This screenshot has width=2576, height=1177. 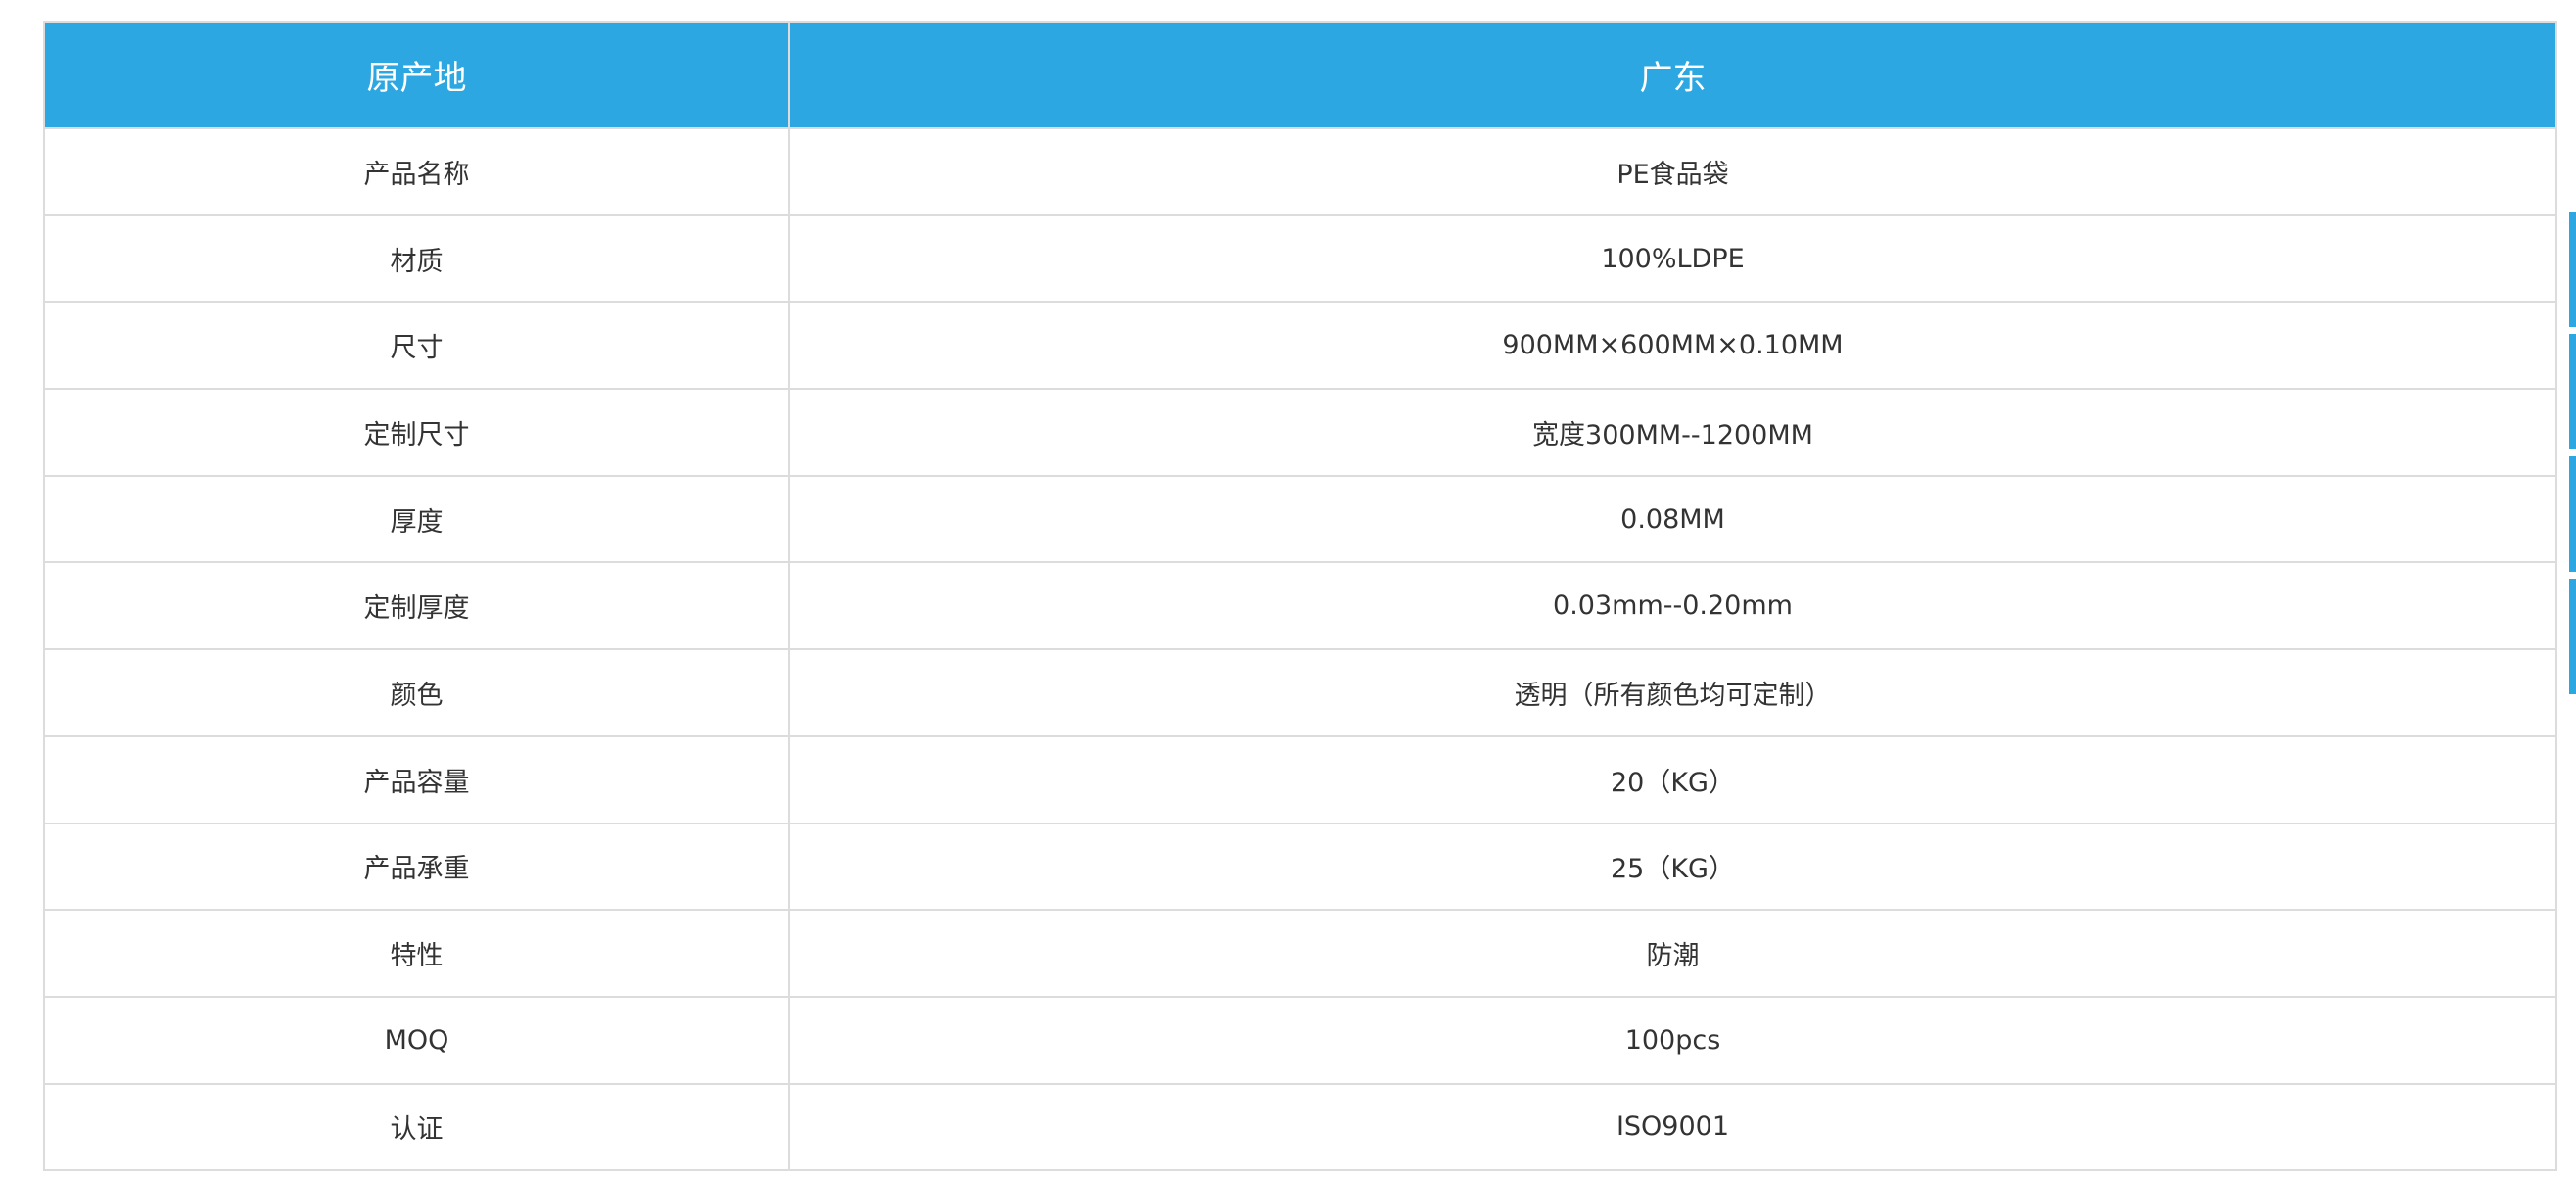 I want to click on row-label: 材质, so click(x=416, y=258).